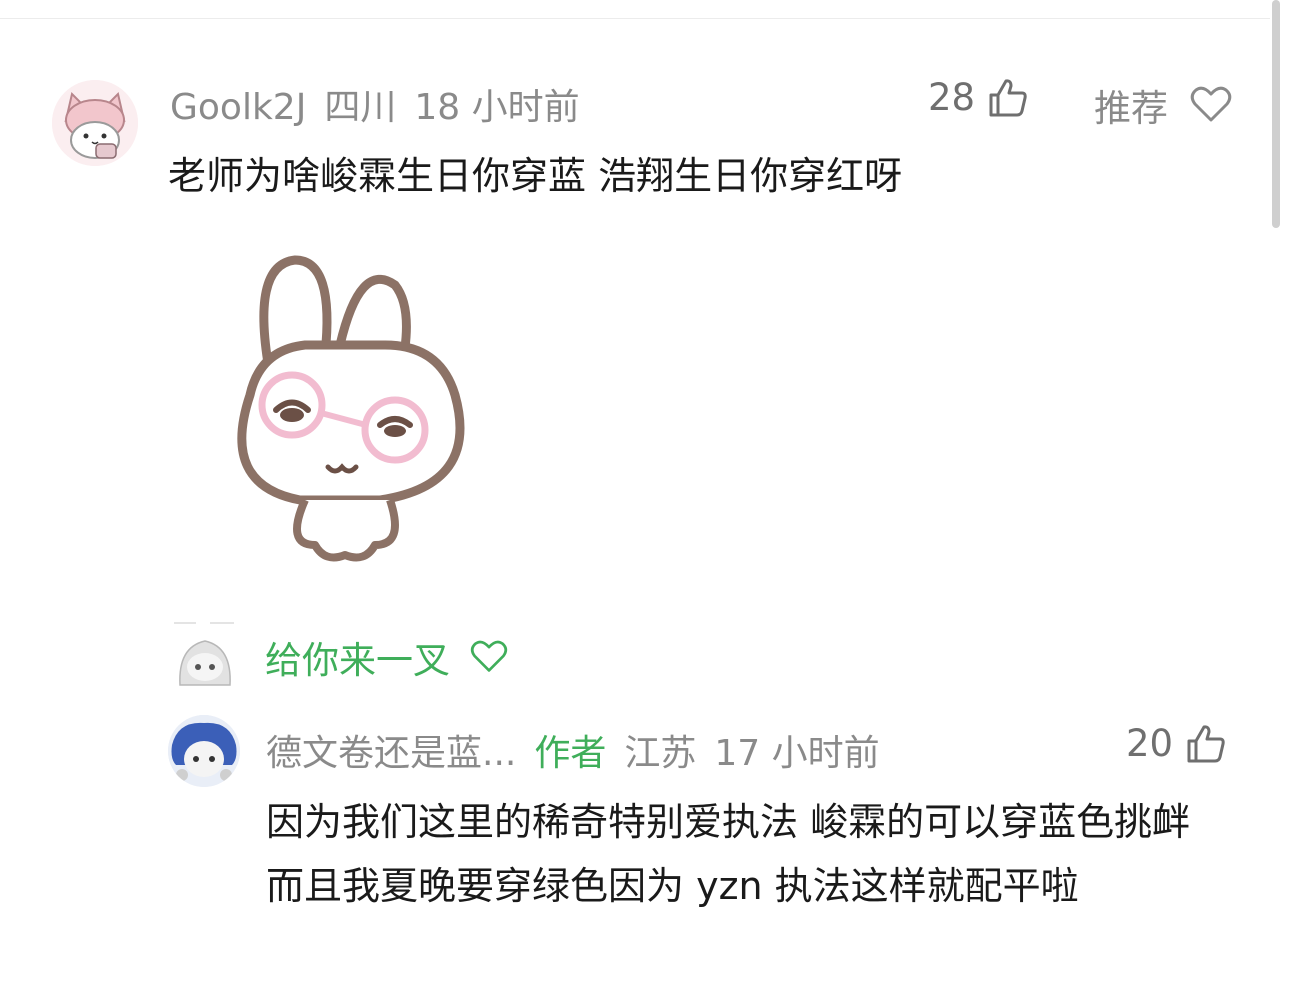 The width and height of the screenshot is (1290, 1002). I want to click on author-avatar, so click(204, 751).